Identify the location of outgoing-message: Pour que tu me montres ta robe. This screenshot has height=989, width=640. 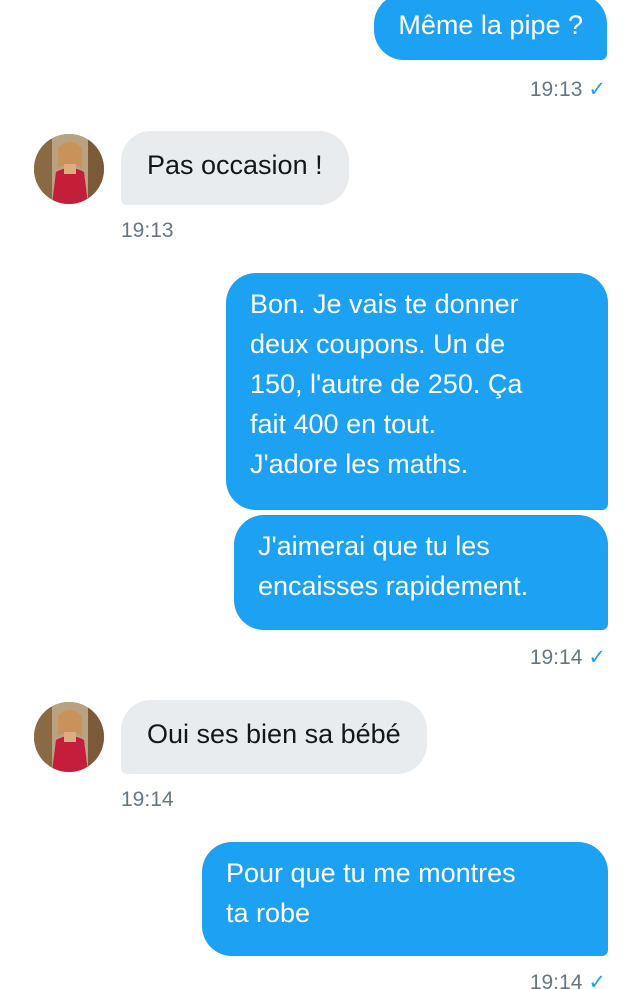
(405, 899).